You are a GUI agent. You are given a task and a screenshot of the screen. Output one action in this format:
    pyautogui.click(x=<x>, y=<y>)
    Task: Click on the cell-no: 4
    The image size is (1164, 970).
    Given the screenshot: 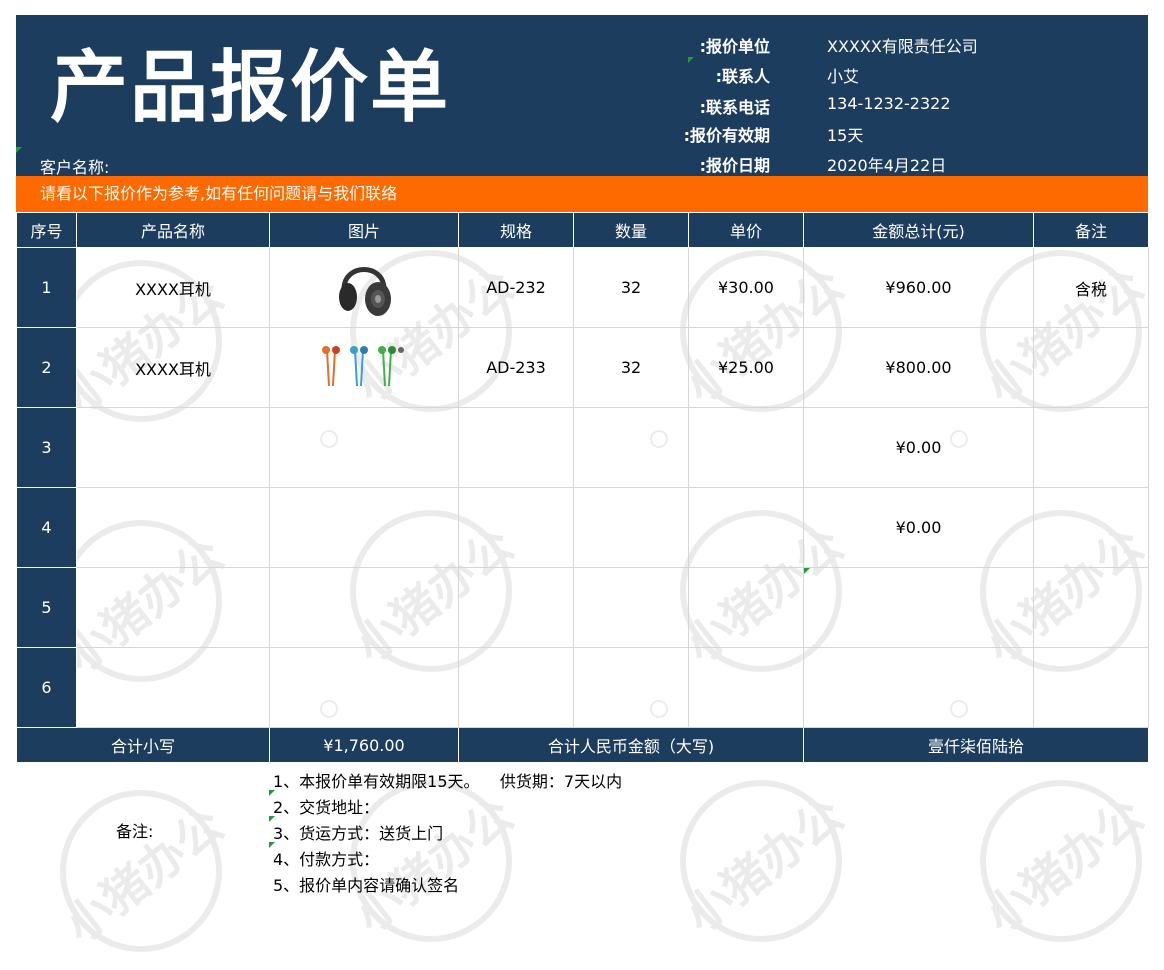 What is the action you would take?
    pyautogui.click(x=46, y=527)
    